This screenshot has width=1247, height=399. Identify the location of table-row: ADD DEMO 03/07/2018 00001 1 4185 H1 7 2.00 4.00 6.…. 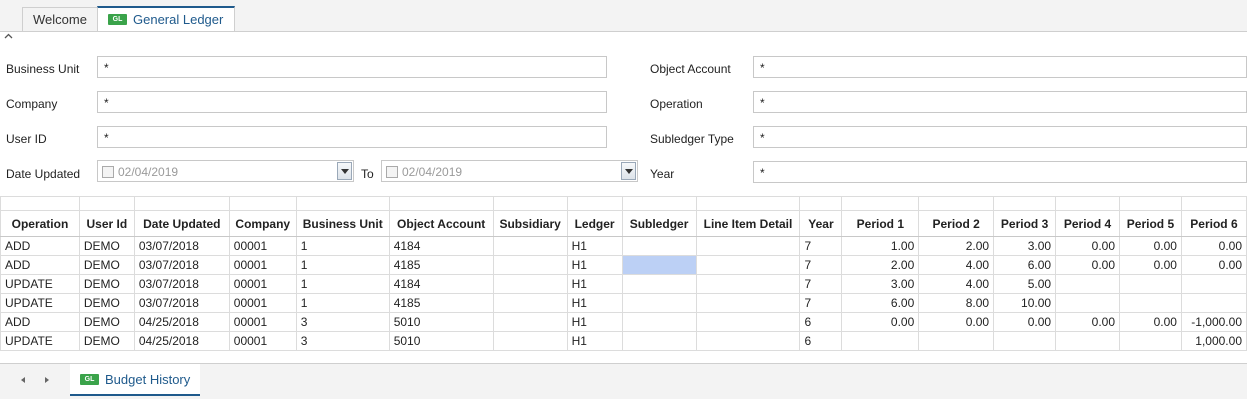
(623, 265).